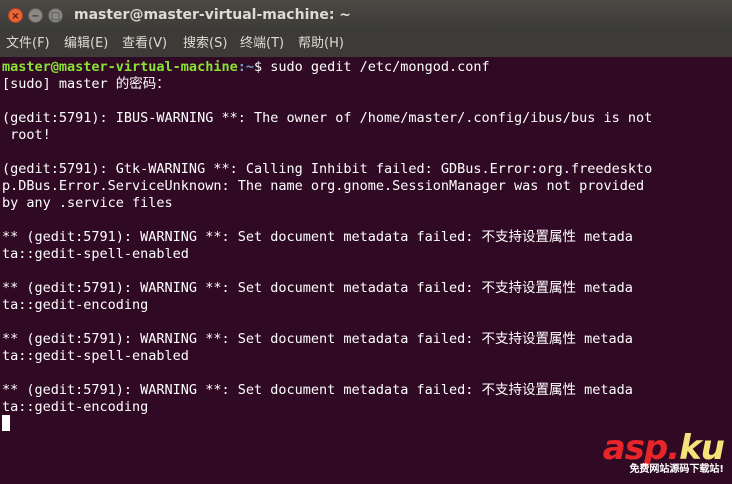  I want to click on menu-help: 帮助(H), so click(321, 44).